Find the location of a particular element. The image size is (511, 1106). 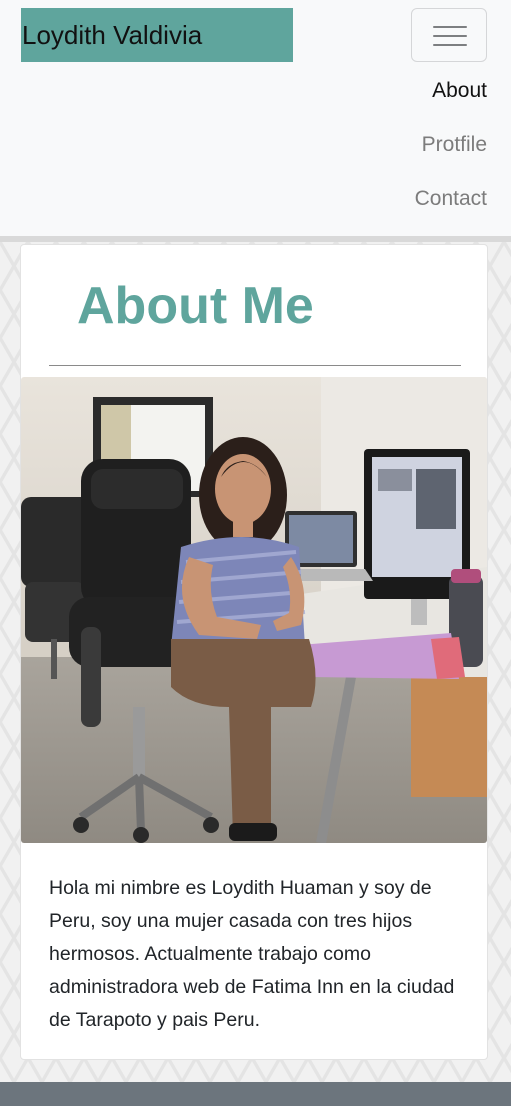

footer-bar is located at coordinates (255, 1094).